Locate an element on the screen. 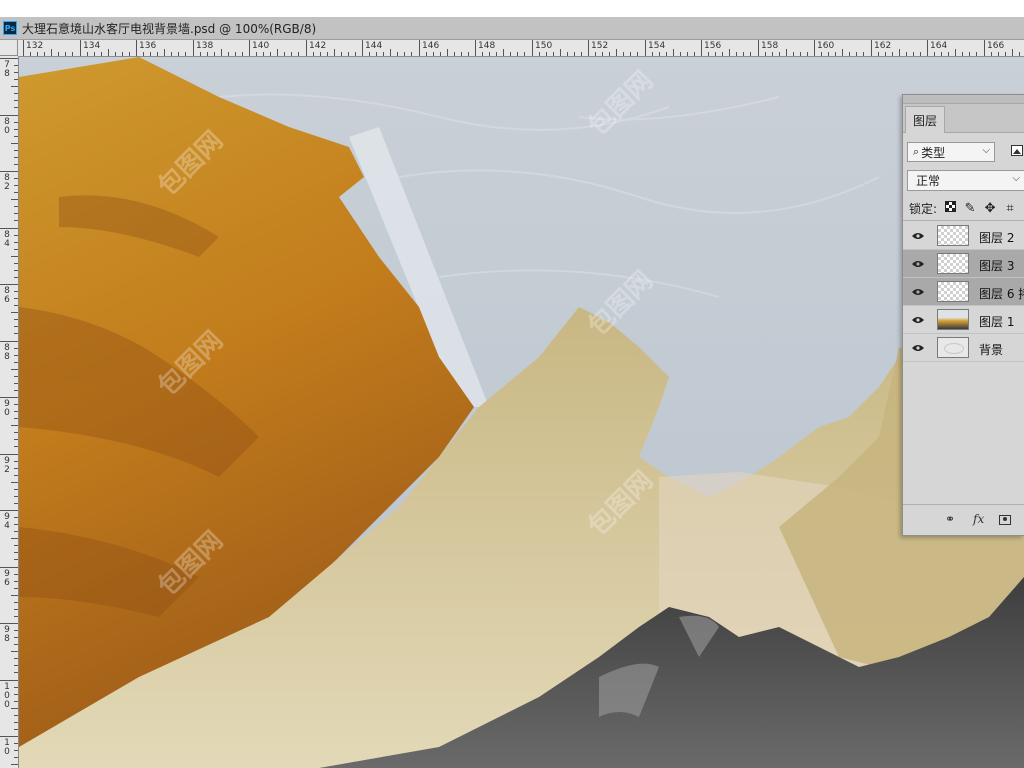 The height and width of the screenshot is (768, 1024). ruler-label: 86 is located at coordinates (7, 295).